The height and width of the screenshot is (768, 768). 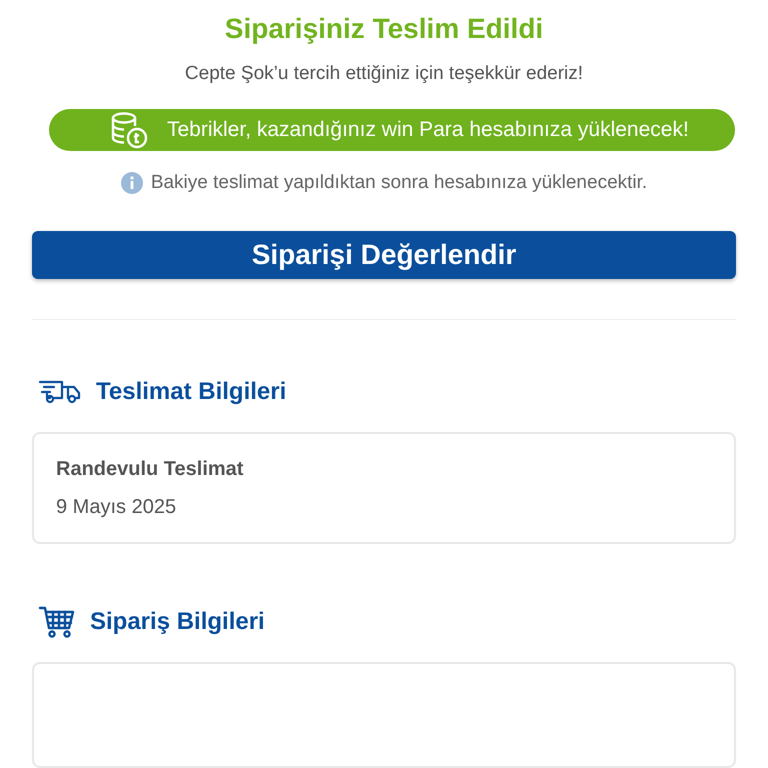 I want to click on page-title: Siparişiniz Teslim Edildi, so click(x=384, y=29).